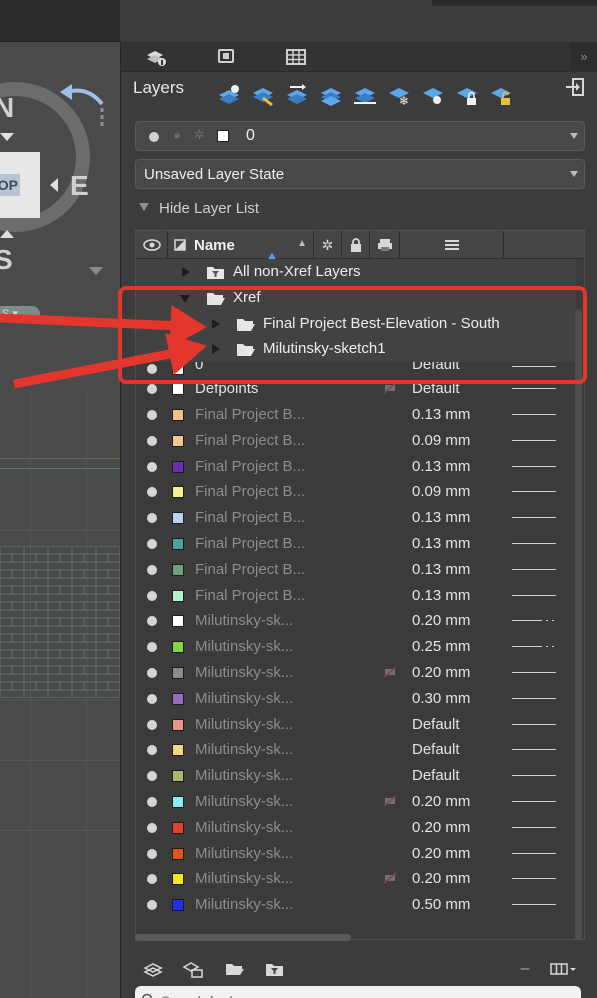 The width and height of the screenshot is (597, 998). I want to click on search-layer-input, so click(358, 992).